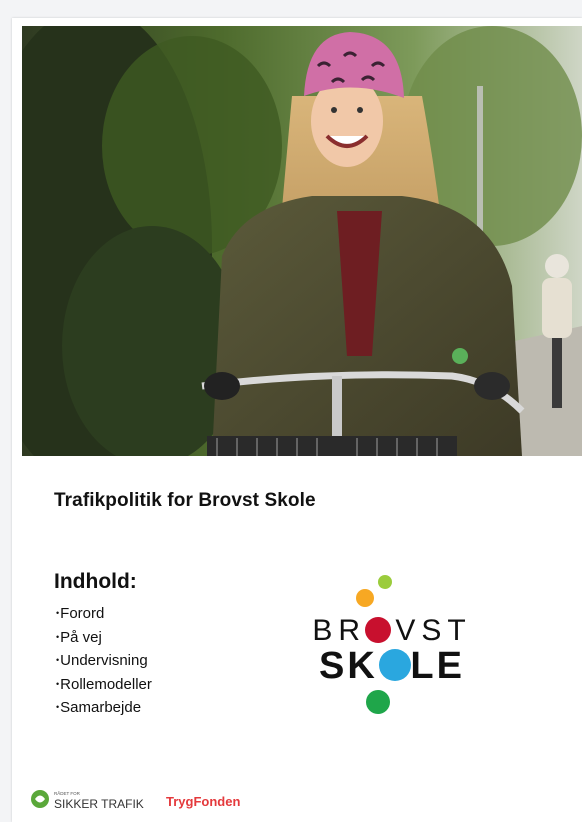  Describe the element at coordinates (203, 801) in the screenshot. I see `trygfonden-logo: TrygFonden` at that location.